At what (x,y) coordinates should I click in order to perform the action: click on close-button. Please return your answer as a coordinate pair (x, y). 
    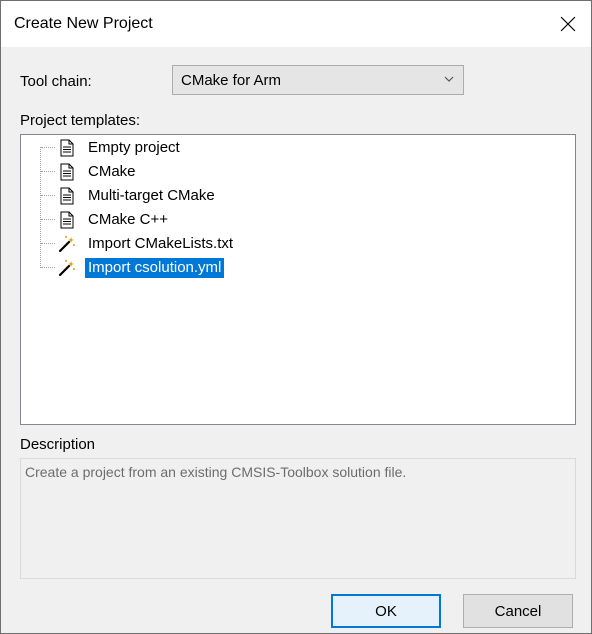
    Looking at the image, I should click on (568, 24).